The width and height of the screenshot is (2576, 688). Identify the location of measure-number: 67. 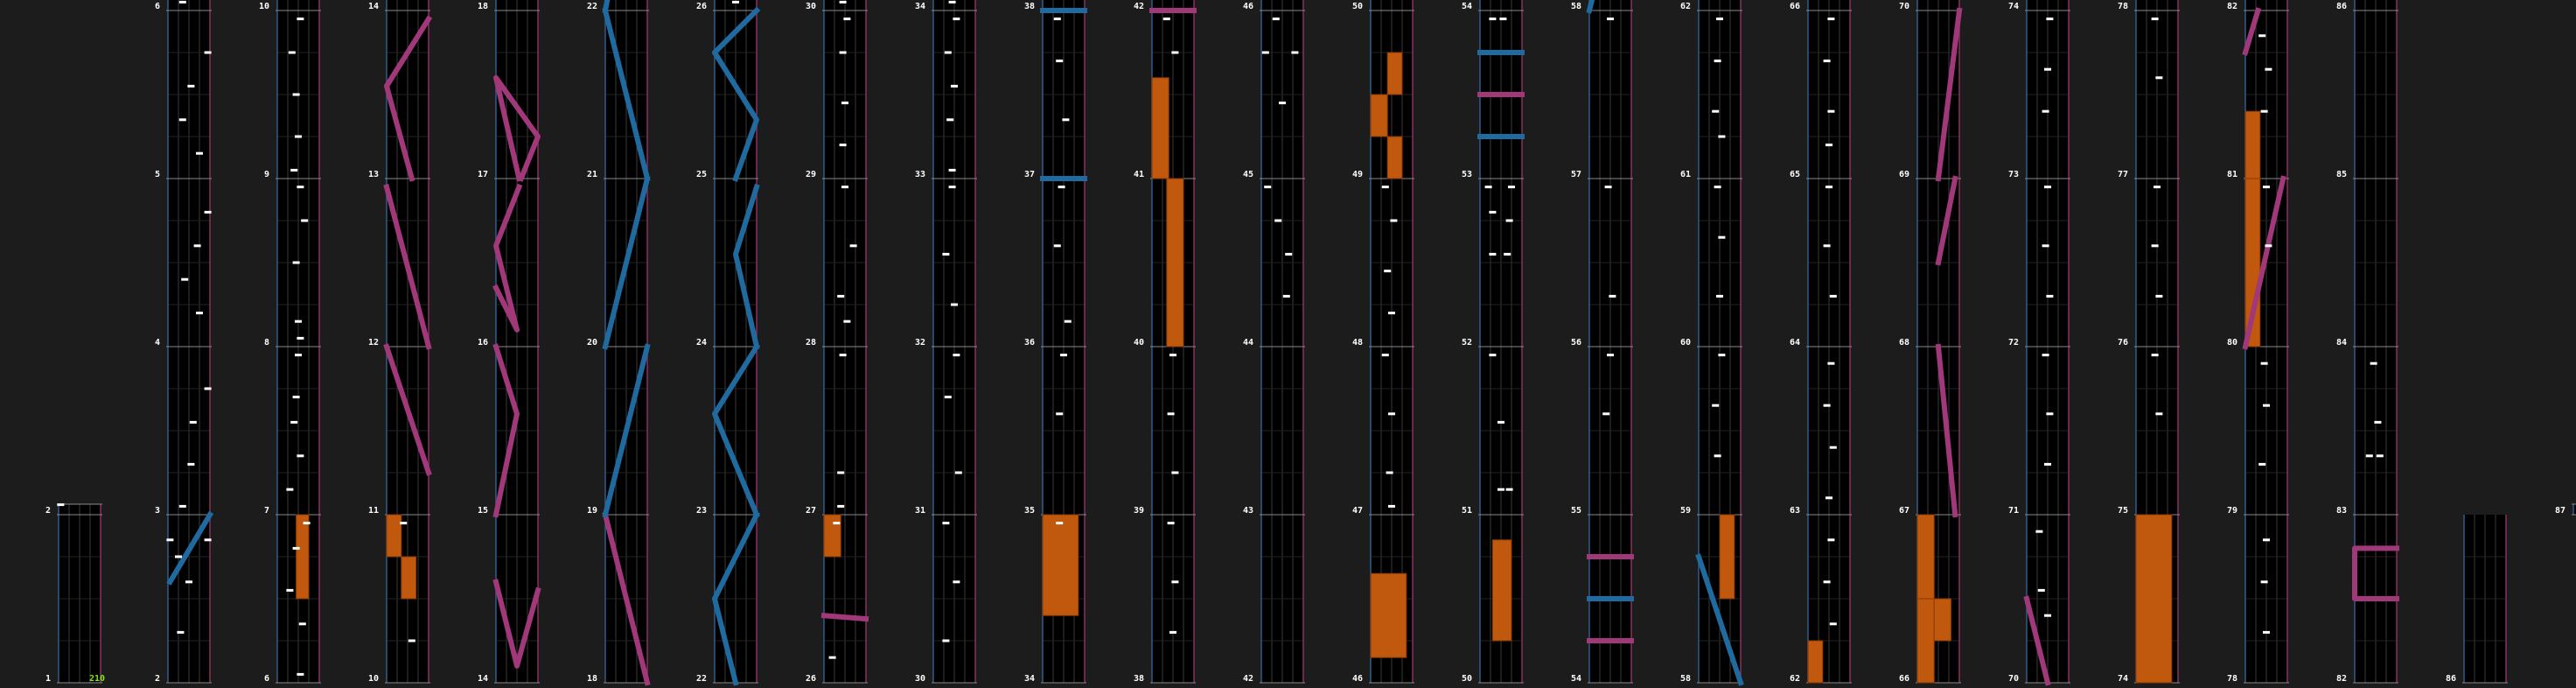
(1904, 511).